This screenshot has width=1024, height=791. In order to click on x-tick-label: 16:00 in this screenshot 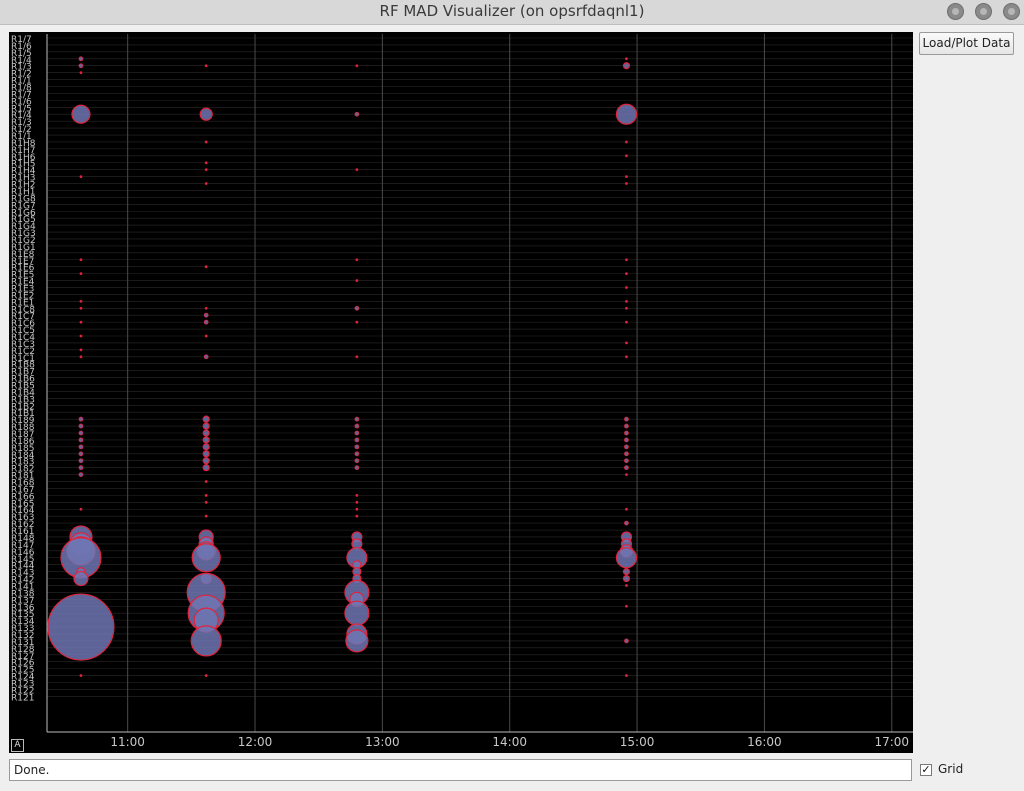, I will do `click(764, 742)`.